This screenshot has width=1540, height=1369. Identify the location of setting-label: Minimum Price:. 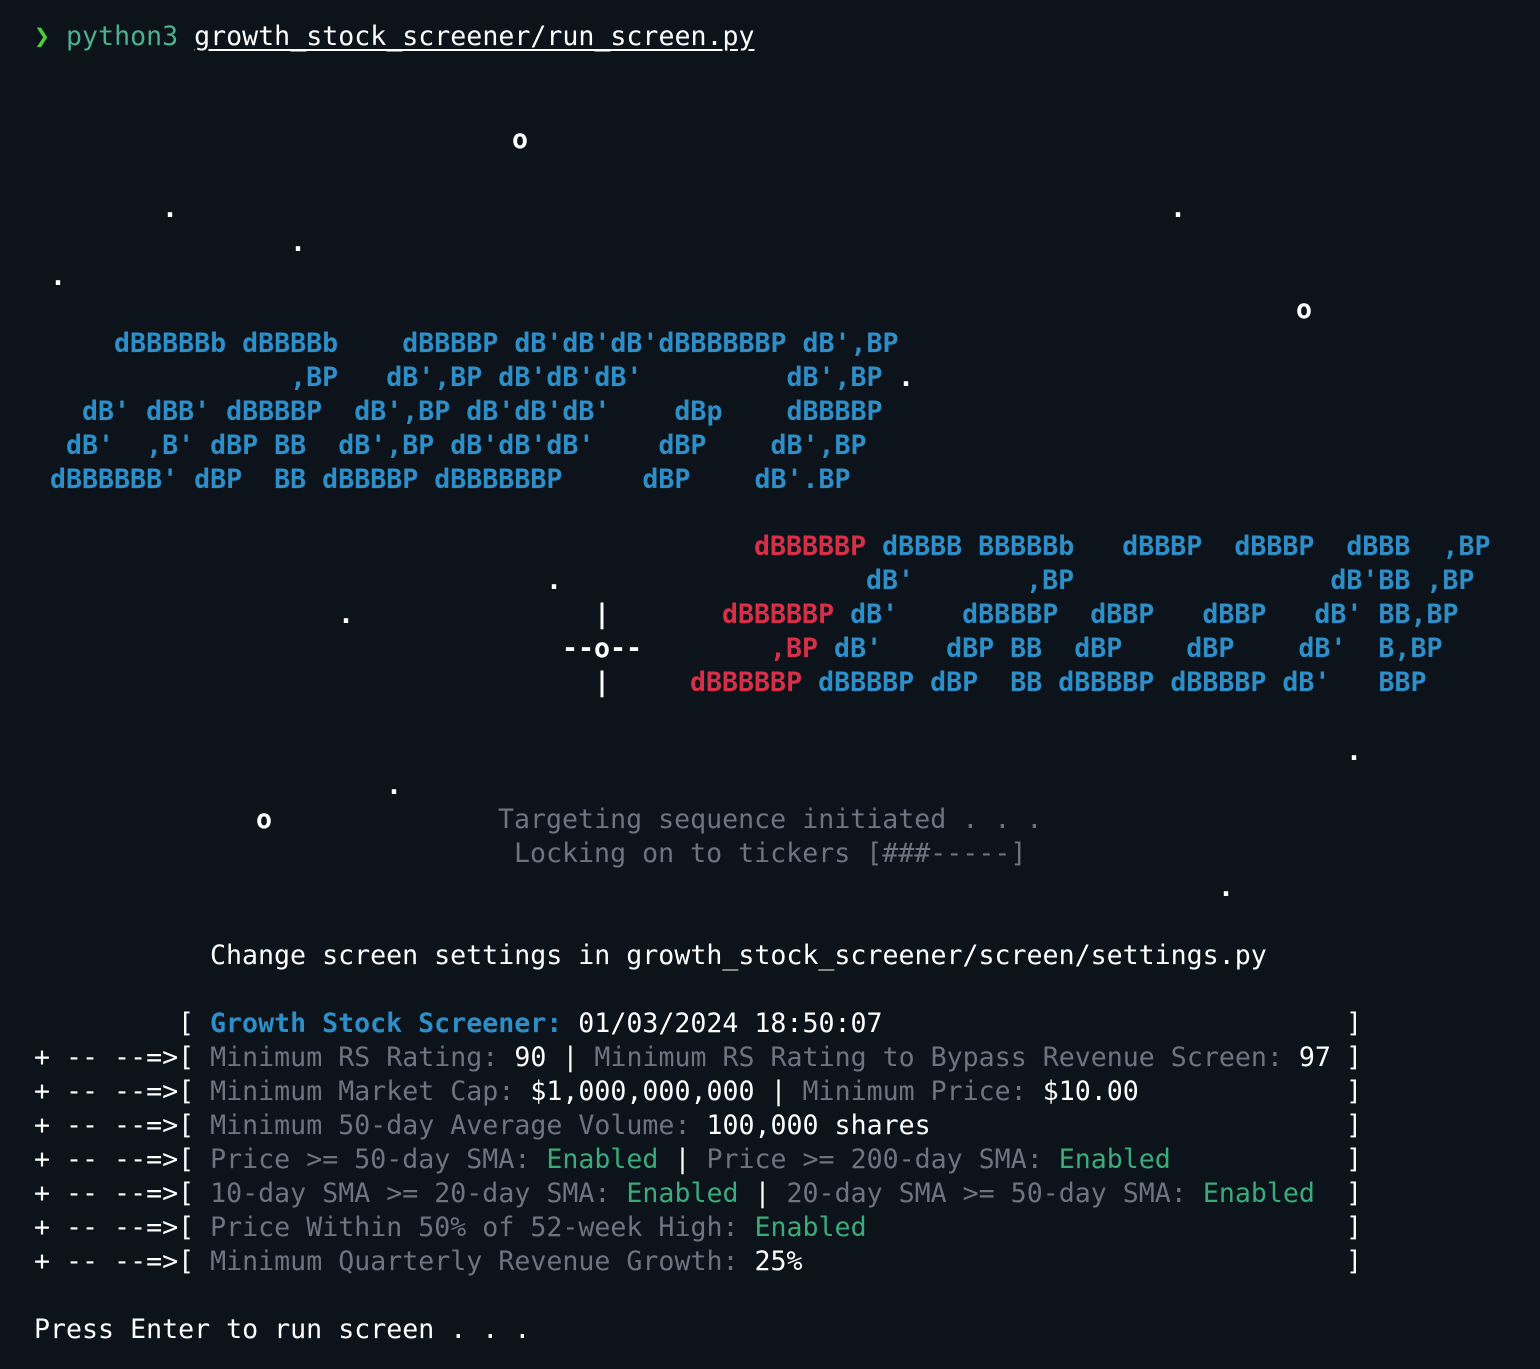
(922, 1091).